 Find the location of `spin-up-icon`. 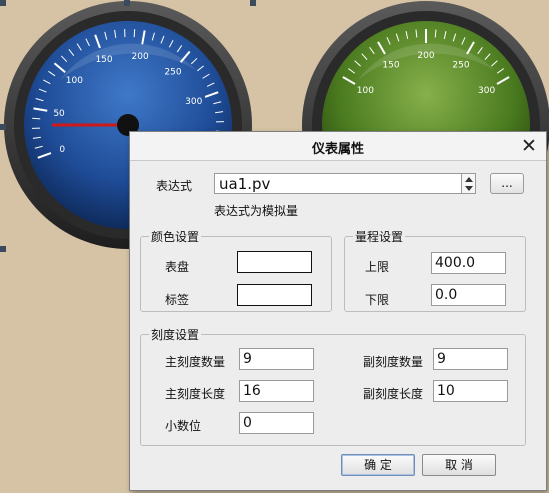

spin-up-icon is located at coordinates (469, 179).